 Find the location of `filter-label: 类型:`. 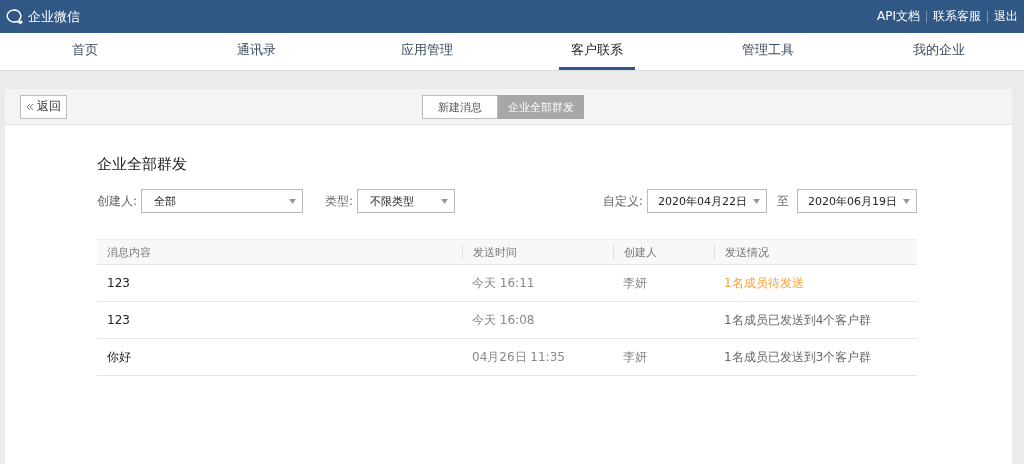

filter-label: 类型: is located at coordinates (339, 201).